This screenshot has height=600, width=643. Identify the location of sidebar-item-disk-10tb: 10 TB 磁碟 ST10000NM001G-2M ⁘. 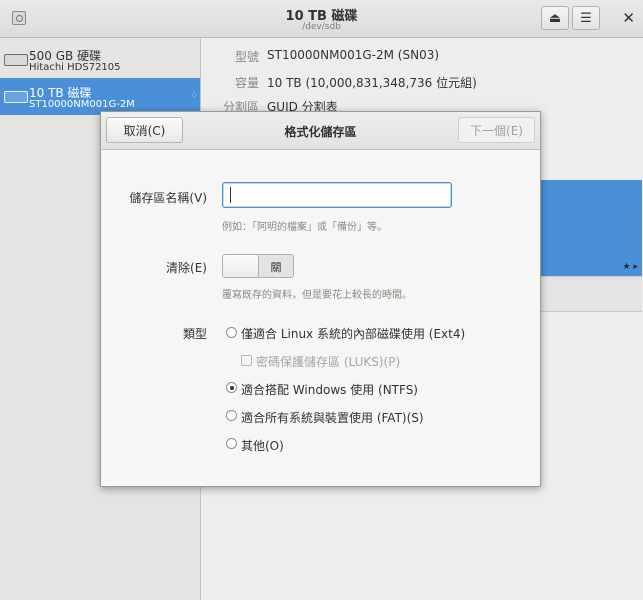
(100, 96).